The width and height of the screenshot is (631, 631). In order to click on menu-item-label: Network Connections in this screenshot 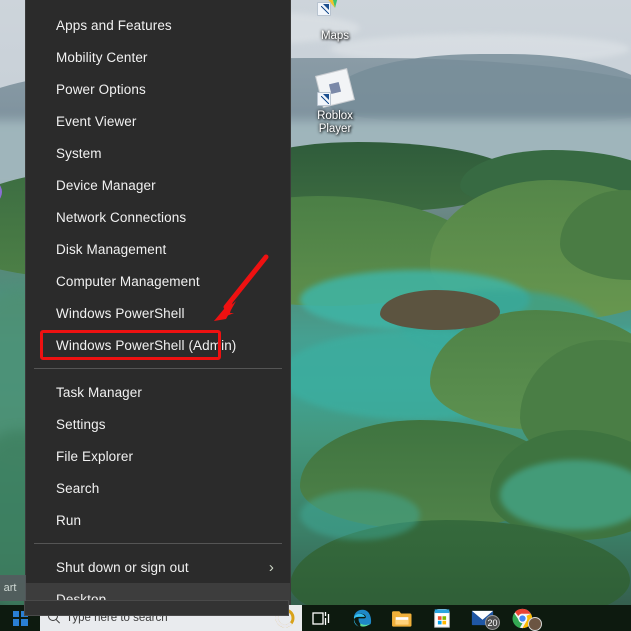, I will do `click(121, 217)`.